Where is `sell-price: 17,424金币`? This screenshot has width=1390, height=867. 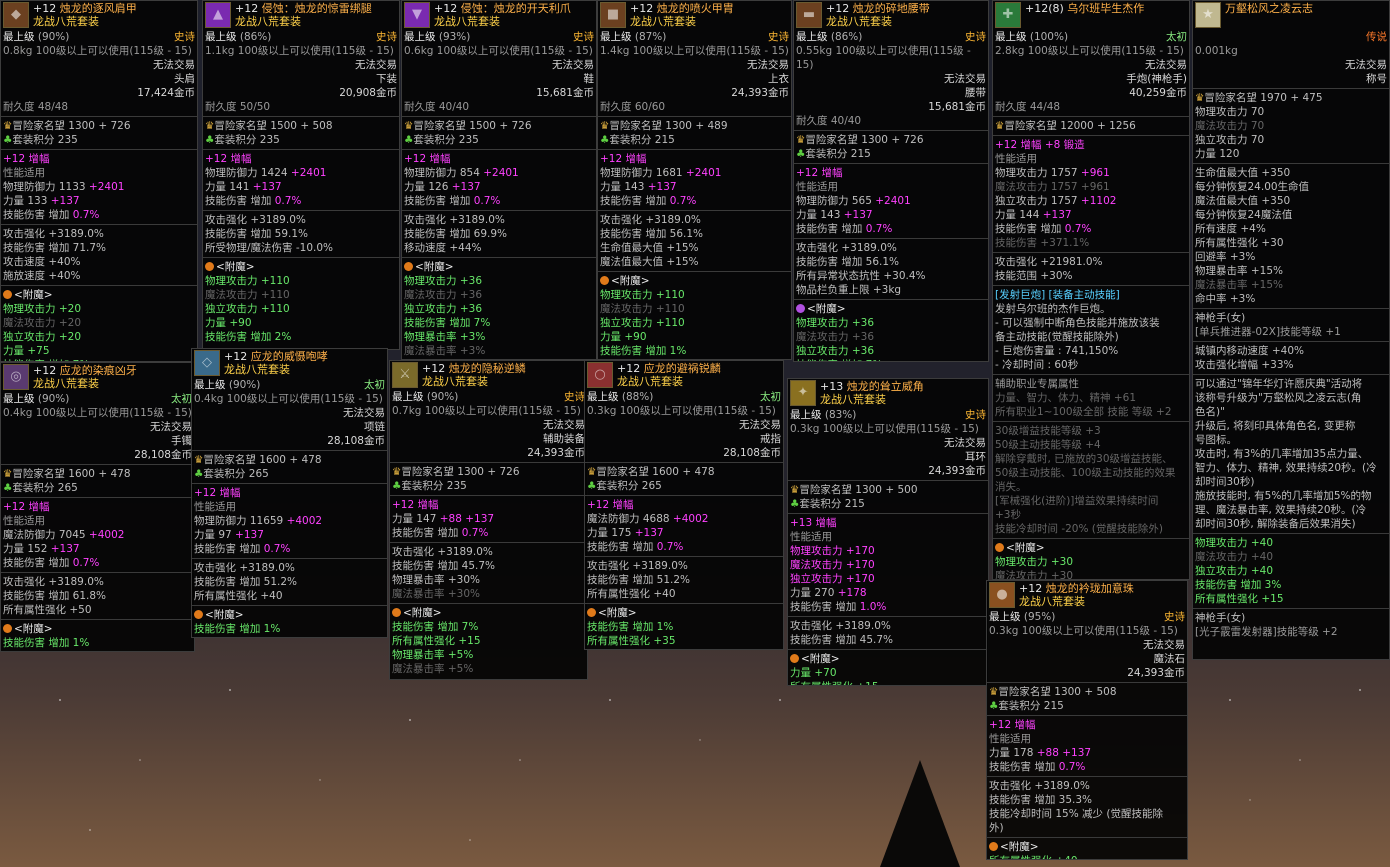 sell-price: 17,424金币 is located at coordinates (166, 93).